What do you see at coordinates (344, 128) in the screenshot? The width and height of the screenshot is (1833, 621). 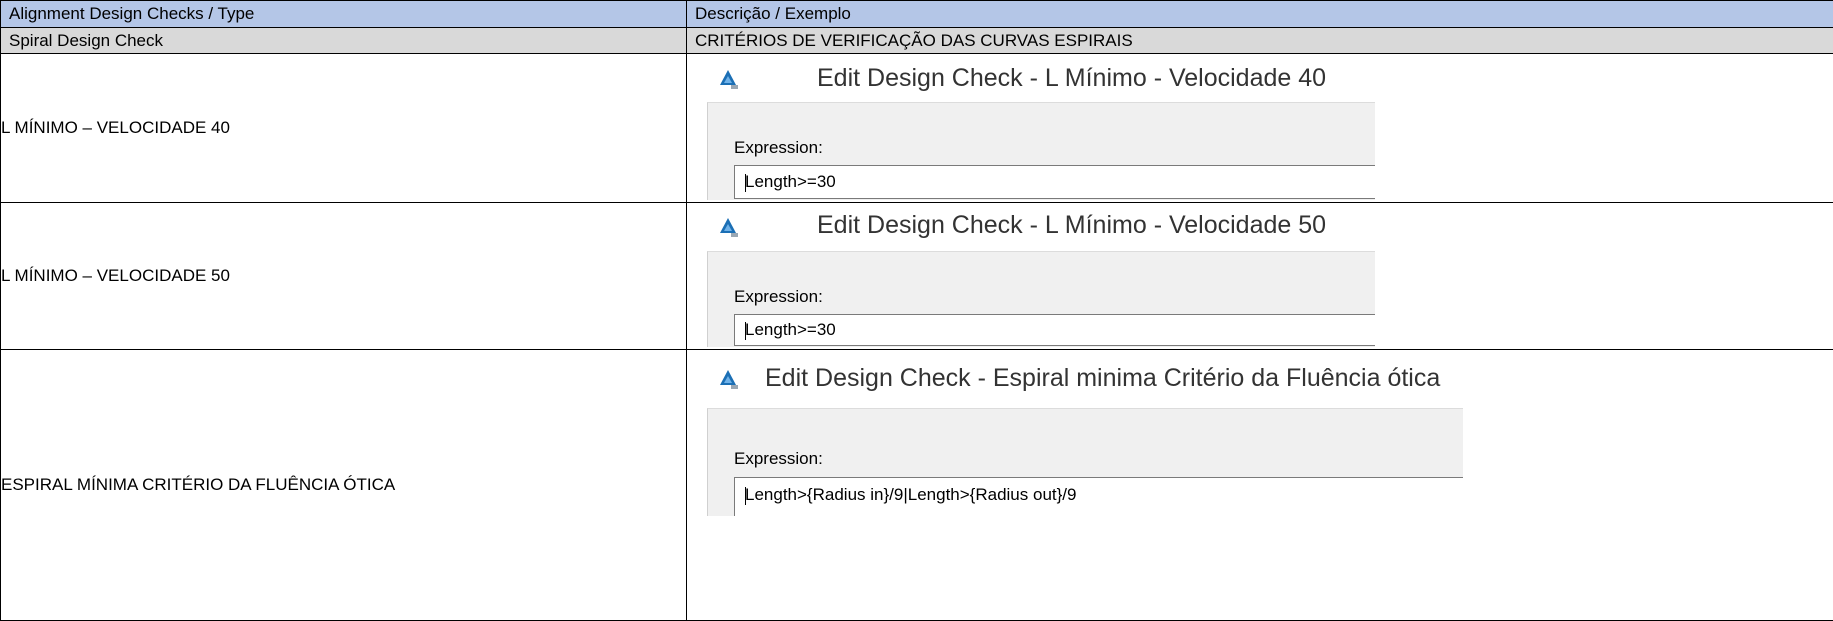 I see `check-type-label: L MÍNIMO – VELOCIDADE 40` at bounding box center [344, 128].